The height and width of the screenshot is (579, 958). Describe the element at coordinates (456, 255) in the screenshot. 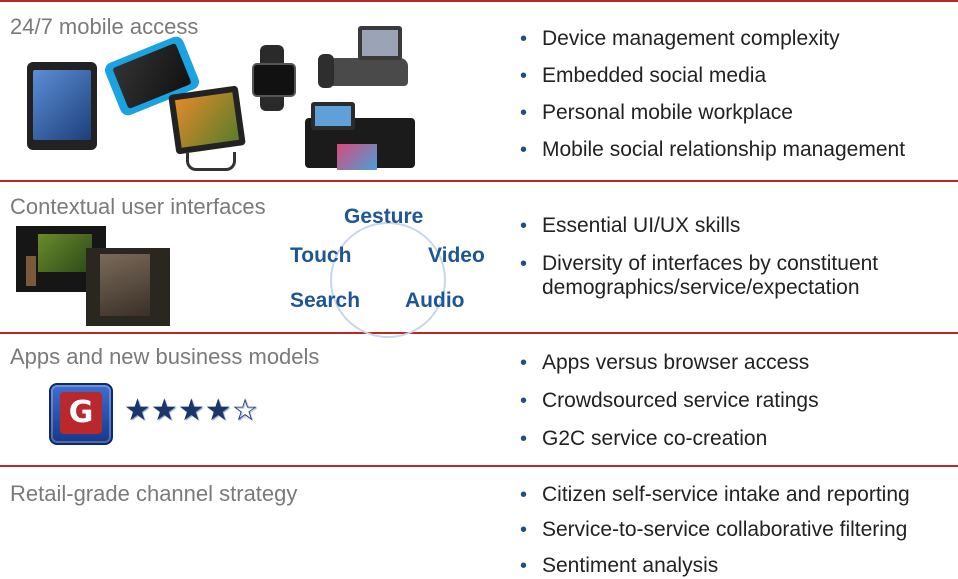

I see `mode-video-label: Video` at that location.